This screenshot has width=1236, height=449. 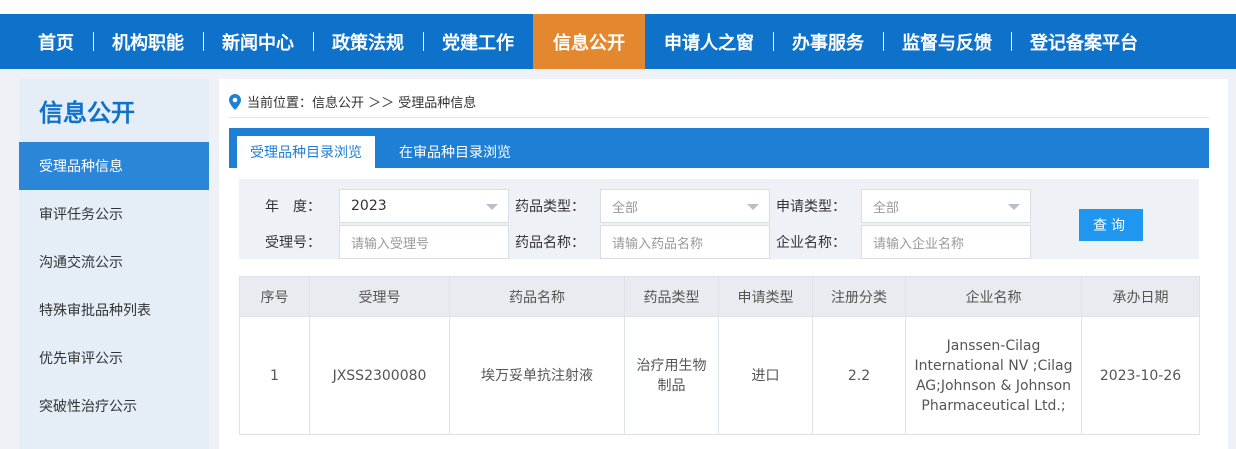 I want to click on col-header-reg-class: 注册分类, so click(x=859, y=296).